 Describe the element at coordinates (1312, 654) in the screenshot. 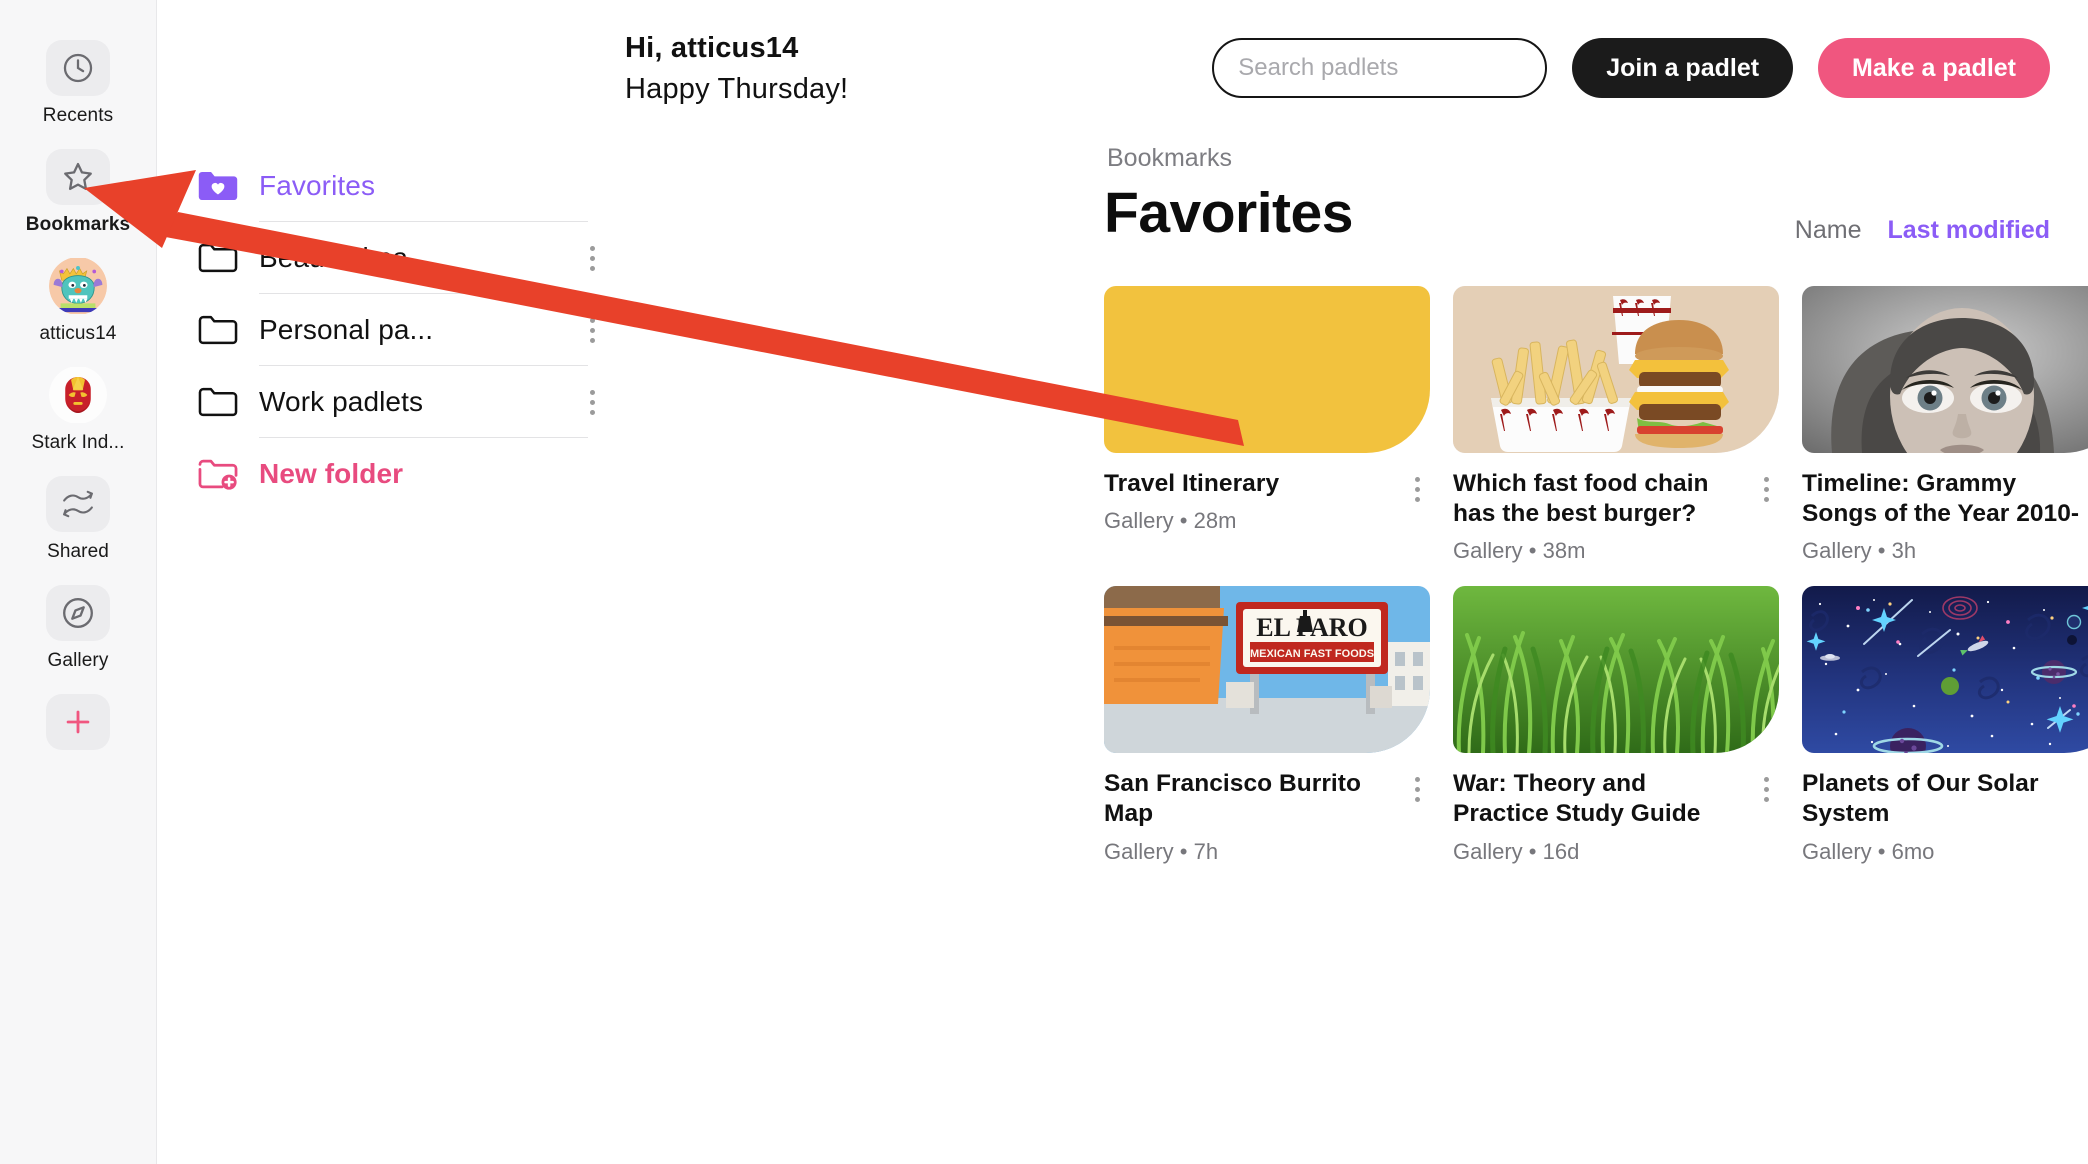

I see `svg-text: MEXICAN FAST FOODS` at that location.